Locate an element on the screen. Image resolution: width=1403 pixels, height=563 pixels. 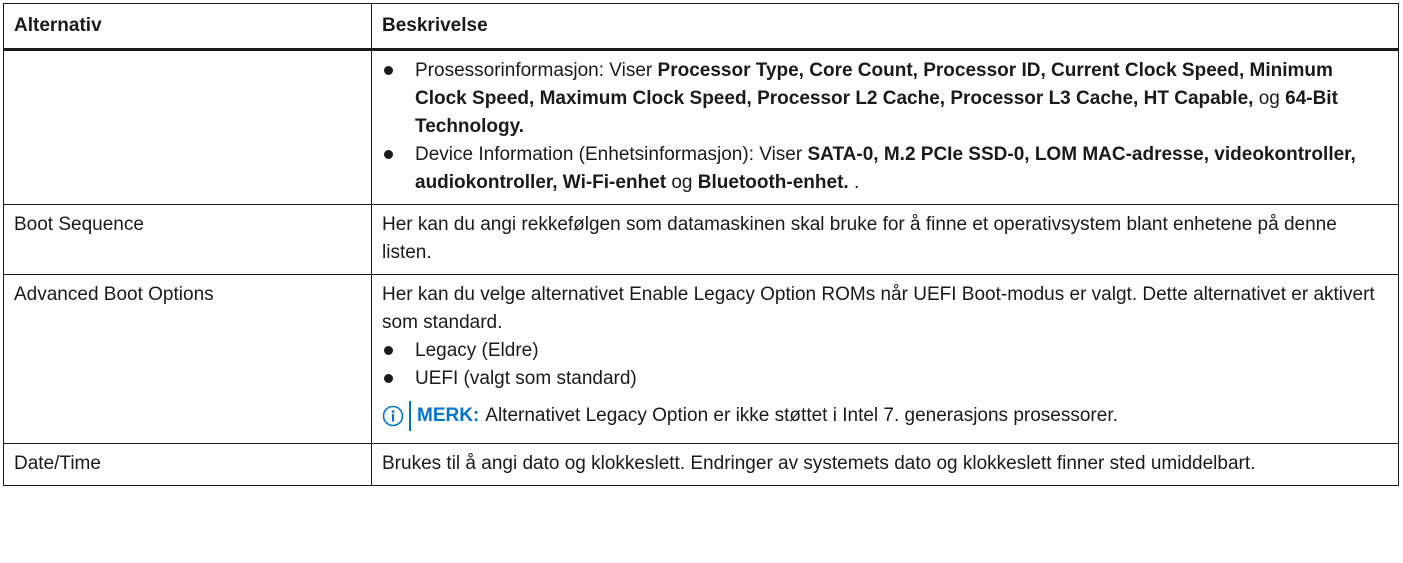
info-circle-icon is located at coordinates (393, 416).